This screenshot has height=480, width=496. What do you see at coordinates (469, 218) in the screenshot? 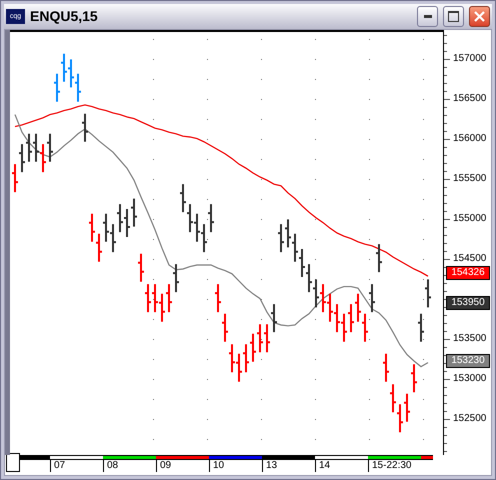
I see `price-label: 155000` at bounding box center [469, 218].